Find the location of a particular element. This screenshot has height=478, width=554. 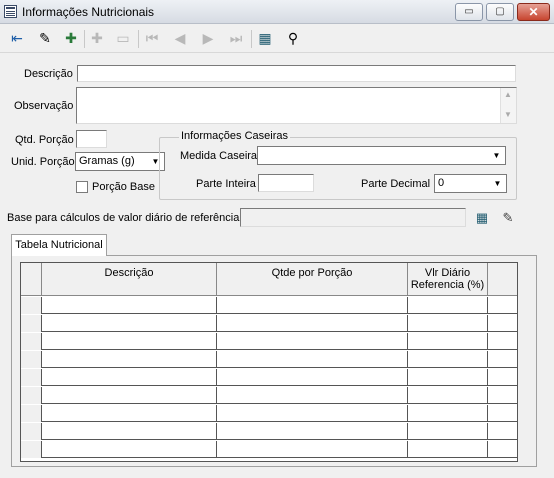

unid-porcao-label: Unid. Porção is located at coordinates (43, 162).